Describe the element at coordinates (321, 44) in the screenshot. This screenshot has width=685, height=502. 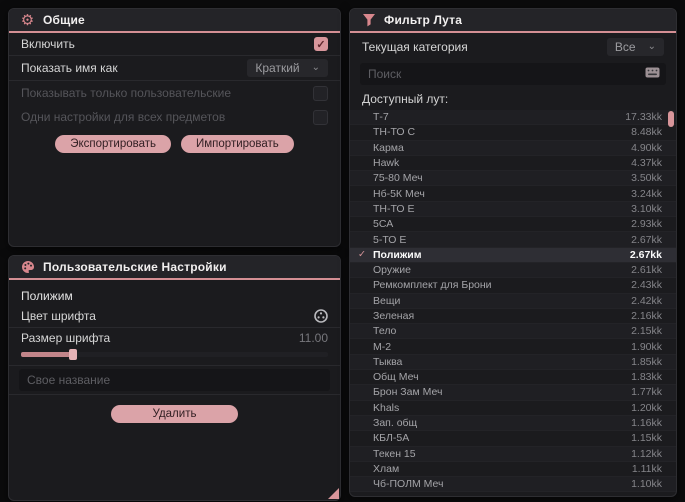
I see `enable-checkbox: ✓` at that location.